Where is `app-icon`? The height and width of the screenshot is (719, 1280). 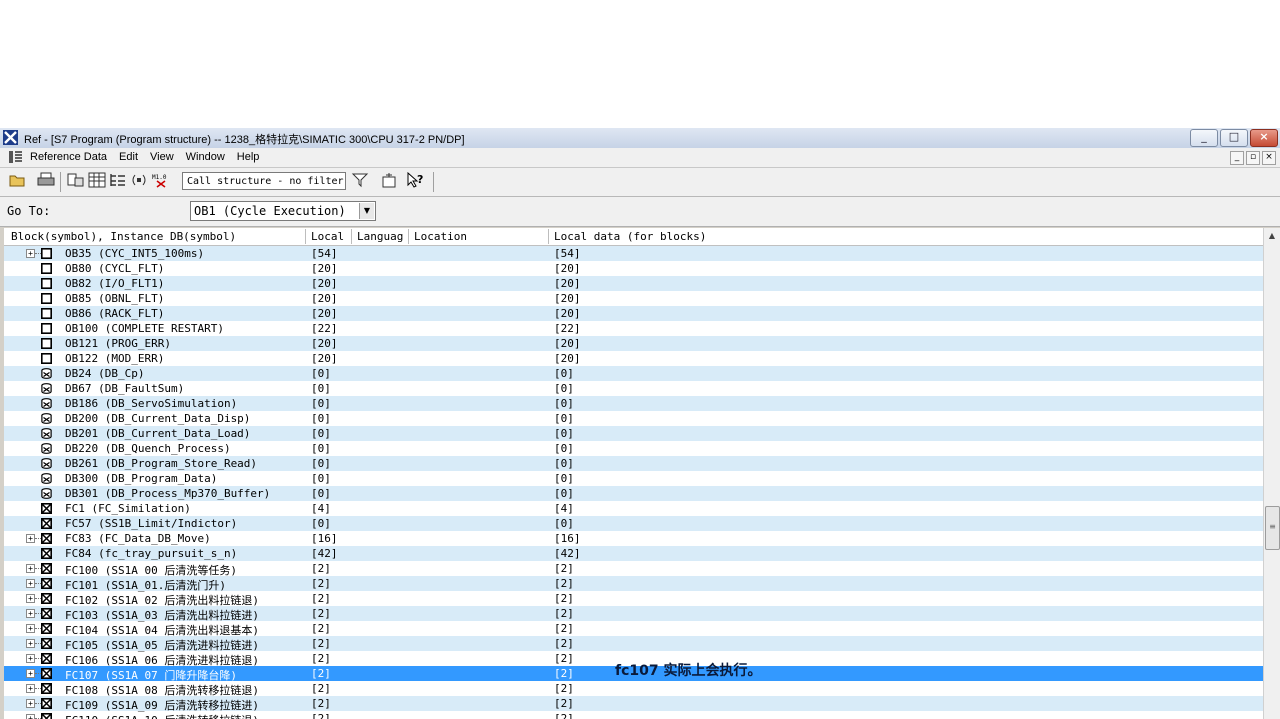
app-icon is located at coordinates (10, 137).